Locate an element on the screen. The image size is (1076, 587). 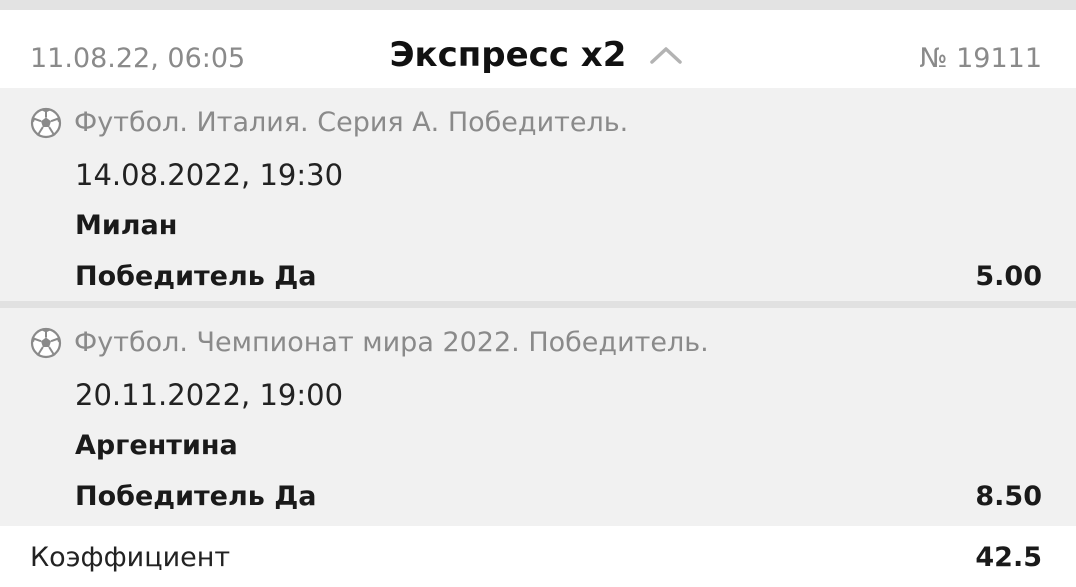
sport-league-label: Футбол. Чемпионат мира 2022. Победитель. is located at coordinates (391, 342).